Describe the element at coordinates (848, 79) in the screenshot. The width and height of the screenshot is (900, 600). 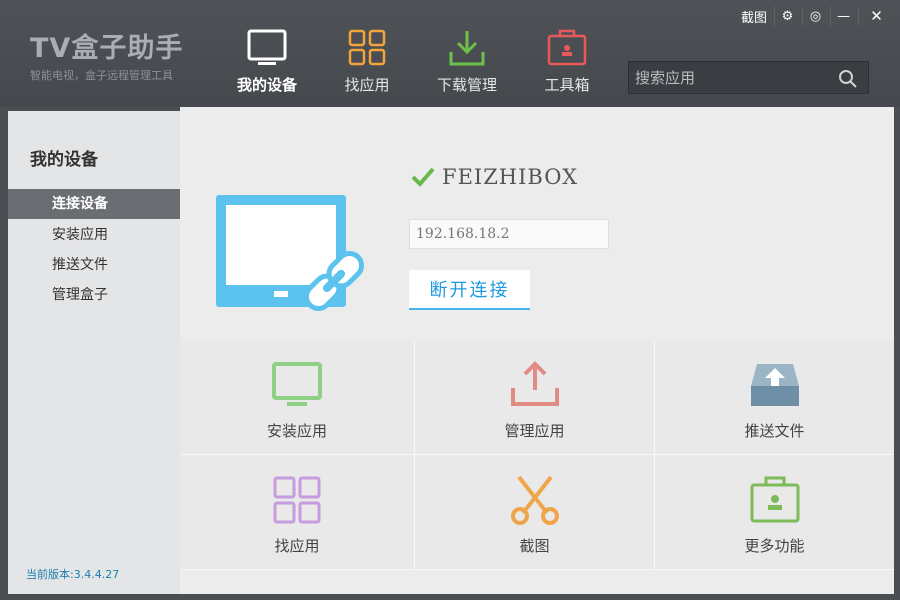
I see `search-icon` at that location.